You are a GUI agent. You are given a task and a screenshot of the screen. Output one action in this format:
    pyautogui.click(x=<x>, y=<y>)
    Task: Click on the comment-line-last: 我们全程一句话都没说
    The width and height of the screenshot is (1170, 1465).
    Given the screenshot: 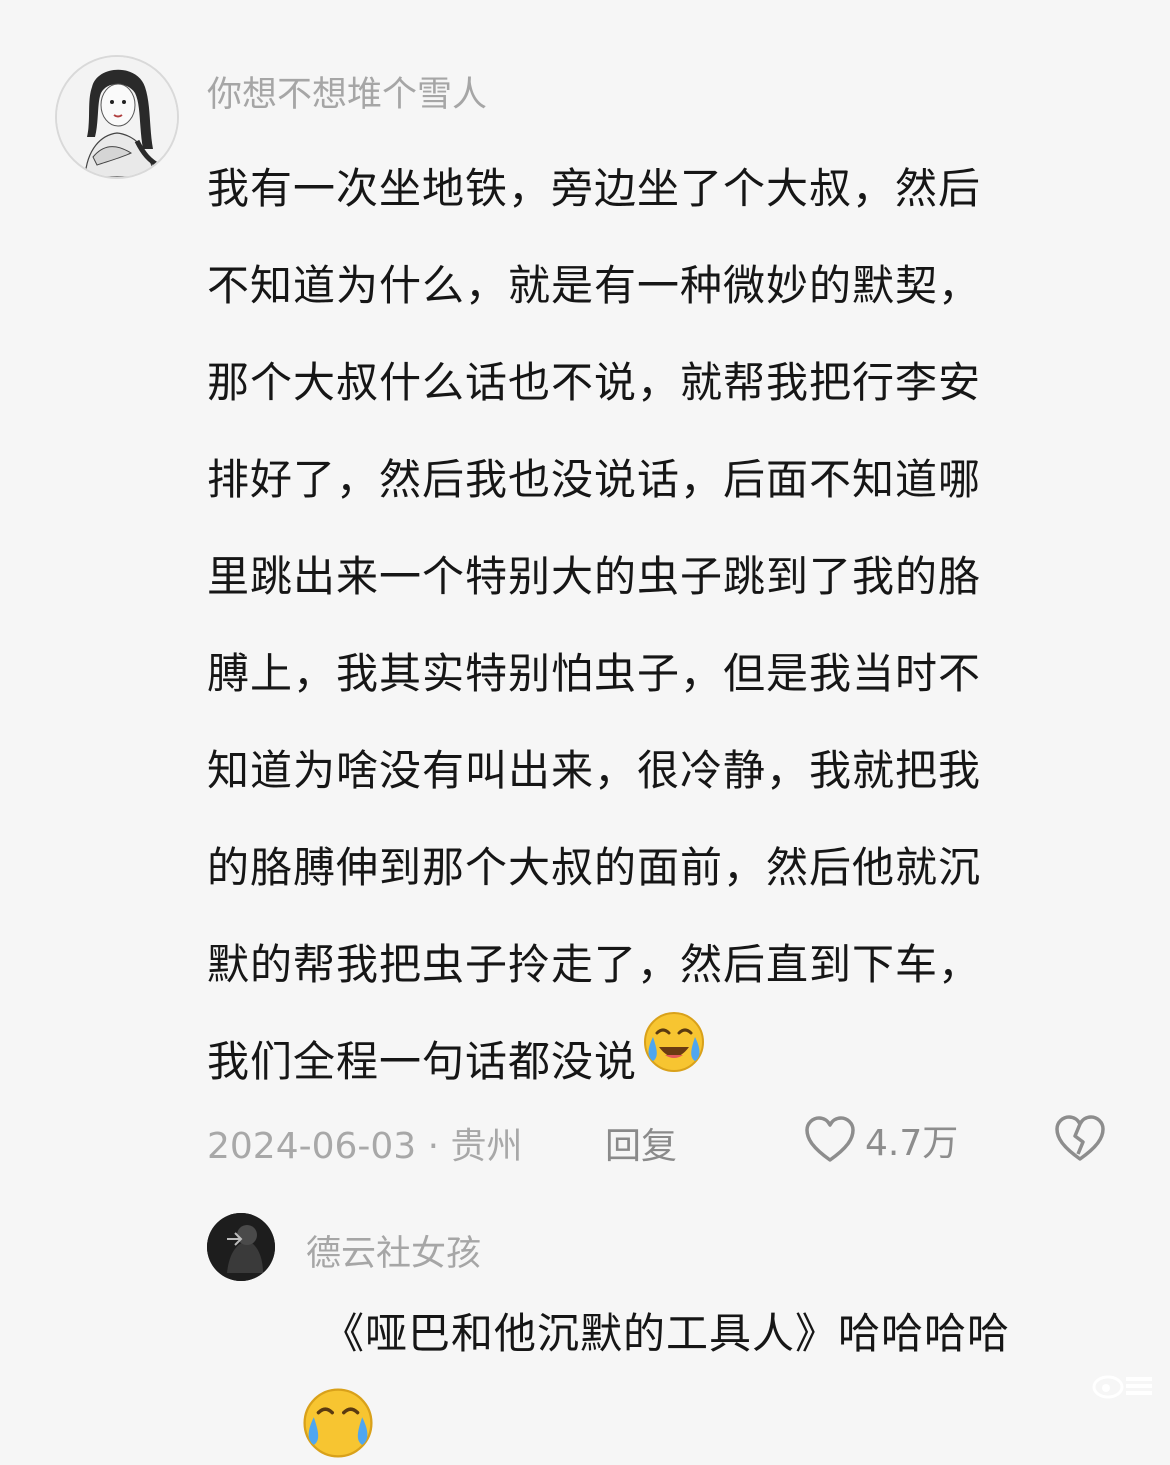 What is the action you would take?
    pyautogui.click(x=657, y=1060)
    